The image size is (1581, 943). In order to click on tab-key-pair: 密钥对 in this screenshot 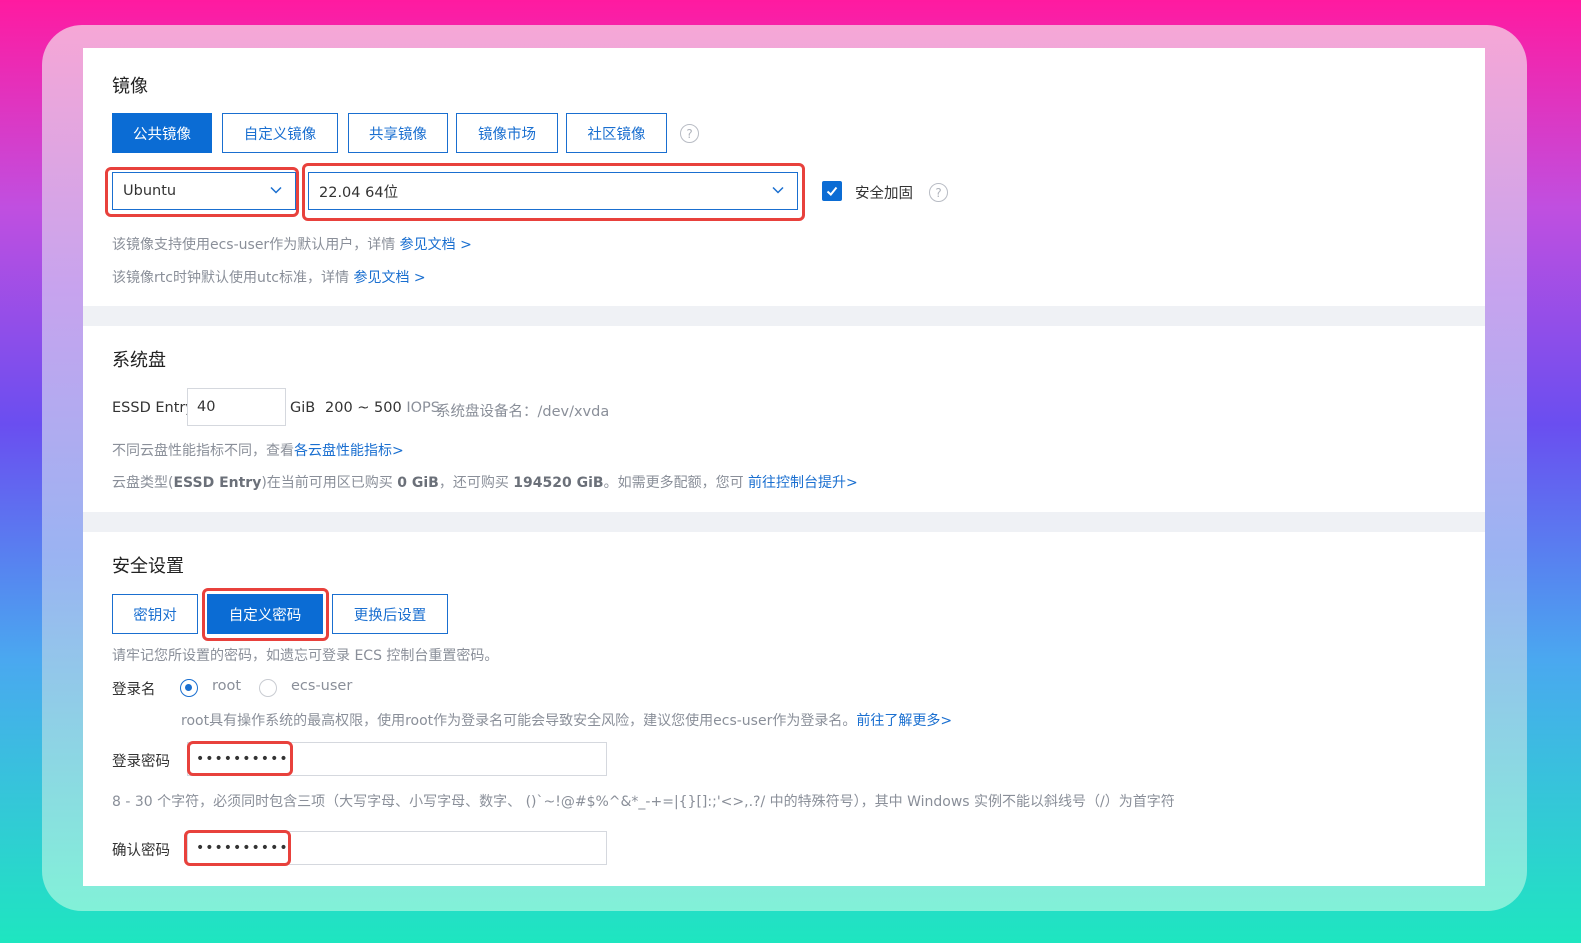, I will do `click(155, 614)`.